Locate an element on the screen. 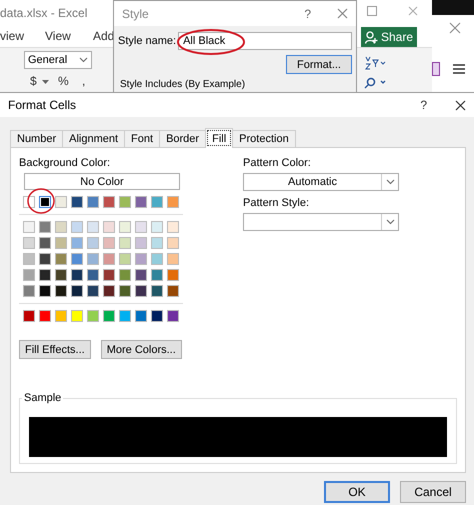 The height and width of the screenshot is (505, 474). search-icon is located at coordinates (375, 83).